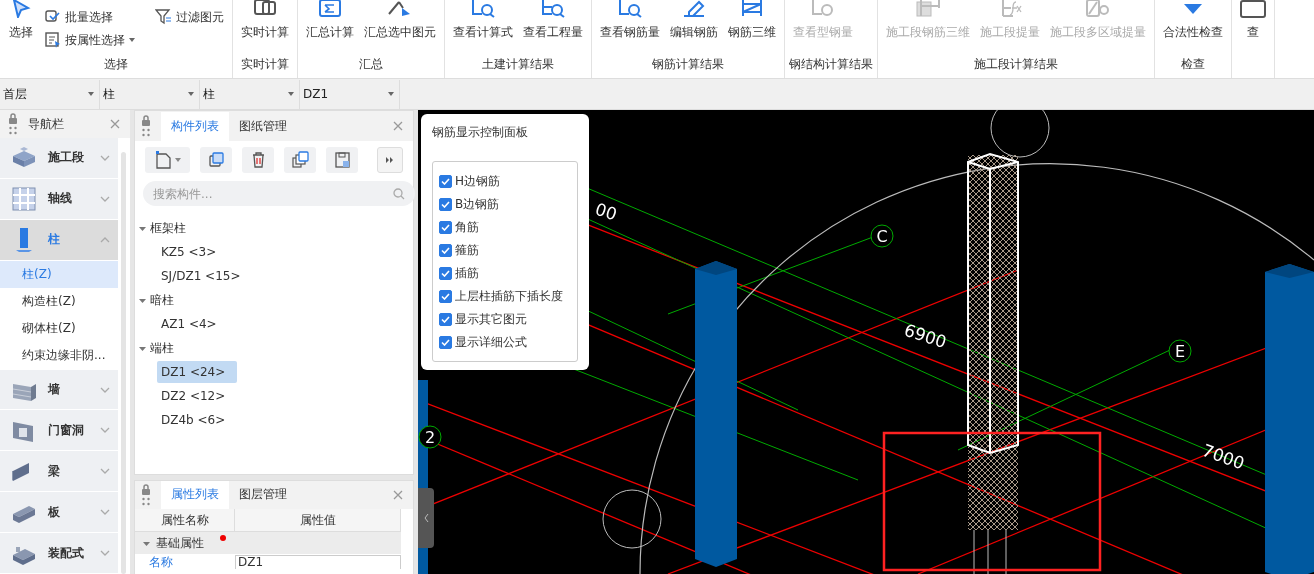 Image resolution: width=1314 pixels, height=574 pixels. What do you see at coordinates (467, 273) in the screenshot?
I see `checkbox-label: 插筋` at bounding box center [467, 273].